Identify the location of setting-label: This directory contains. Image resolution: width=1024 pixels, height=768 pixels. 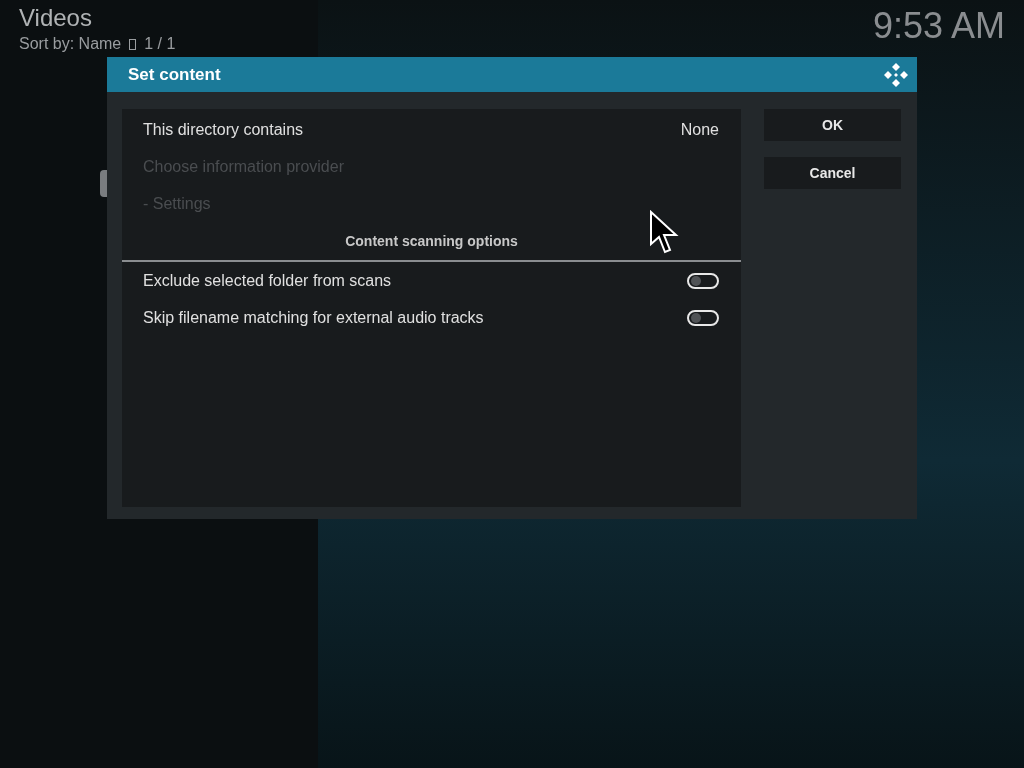
(223, 129).